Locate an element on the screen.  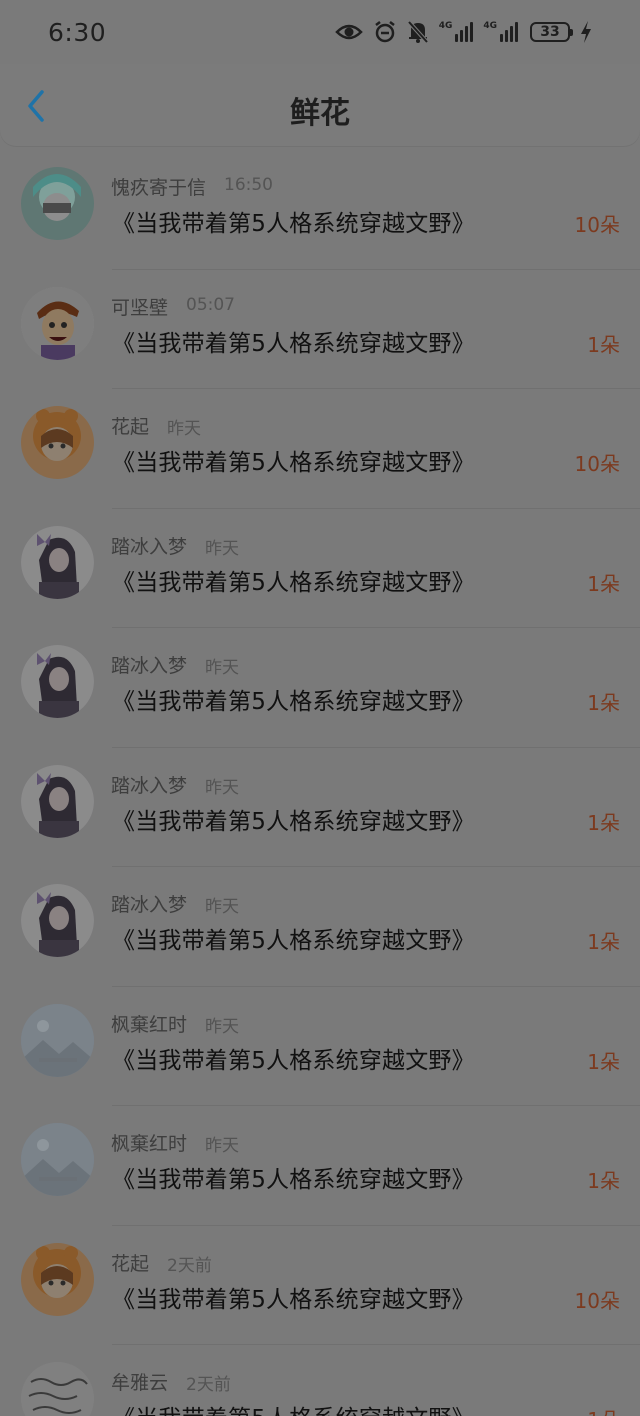
eye-icon is located at coordinates (348, 32).